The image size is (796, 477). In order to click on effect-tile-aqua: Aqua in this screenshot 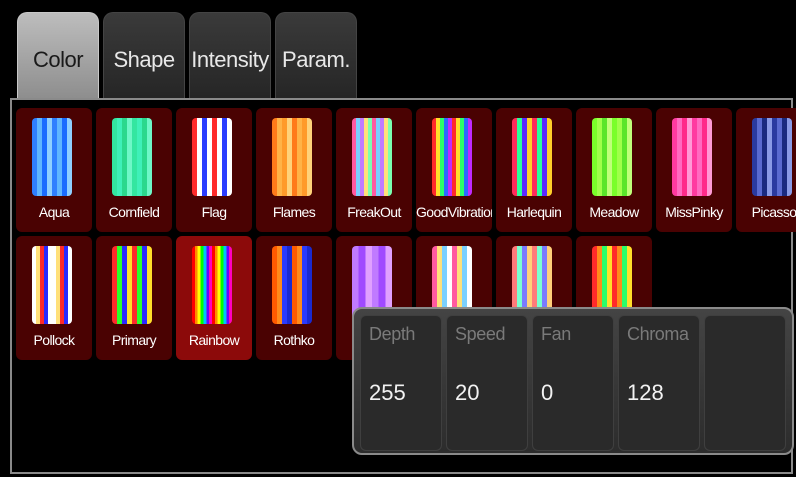, I will do `click(54, 170)`.